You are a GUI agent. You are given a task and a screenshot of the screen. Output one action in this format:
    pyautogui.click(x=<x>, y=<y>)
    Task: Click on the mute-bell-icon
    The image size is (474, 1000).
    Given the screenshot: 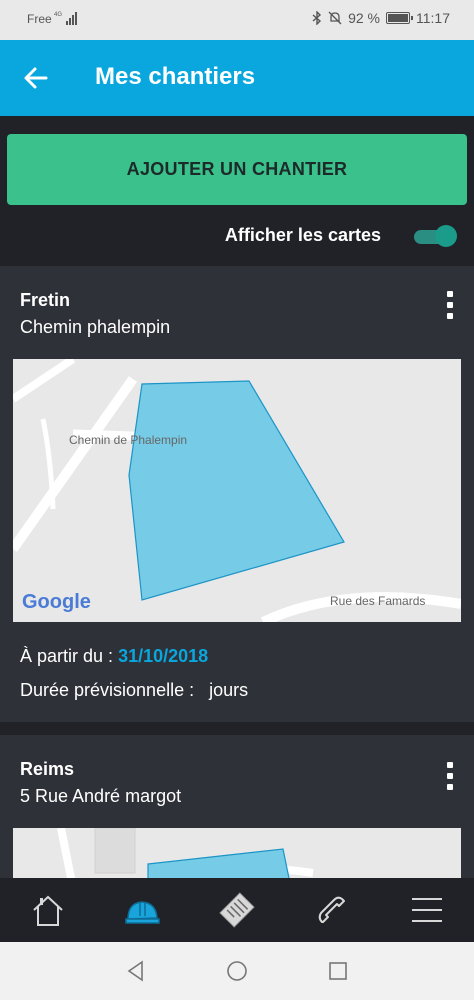 What is the action you would take?
    pyautogui.click(x=335, y=18)
    